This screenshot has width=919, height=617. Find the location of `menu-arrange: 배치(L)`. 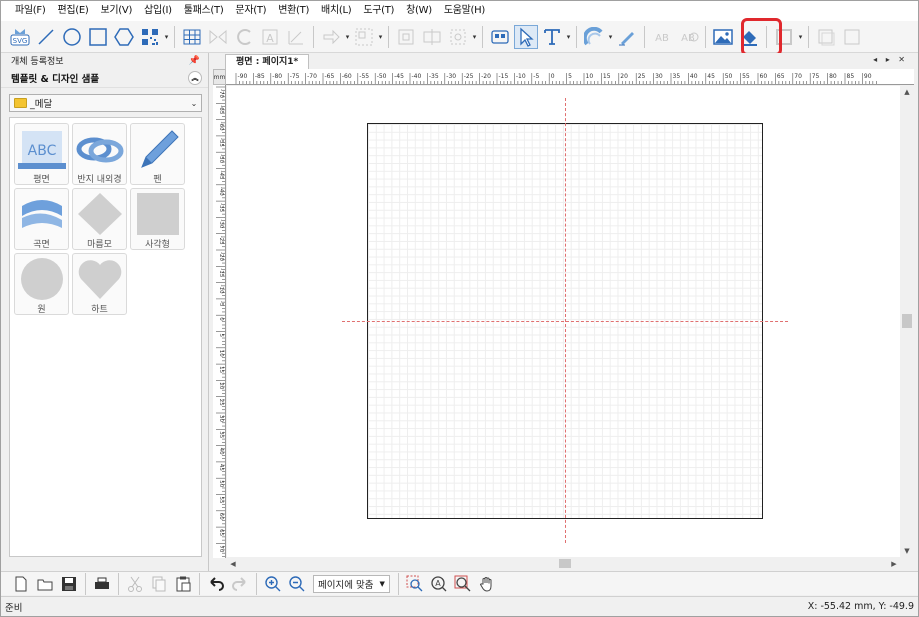

menu-arrange: 배치(L) is located at coordinates (336, 11).